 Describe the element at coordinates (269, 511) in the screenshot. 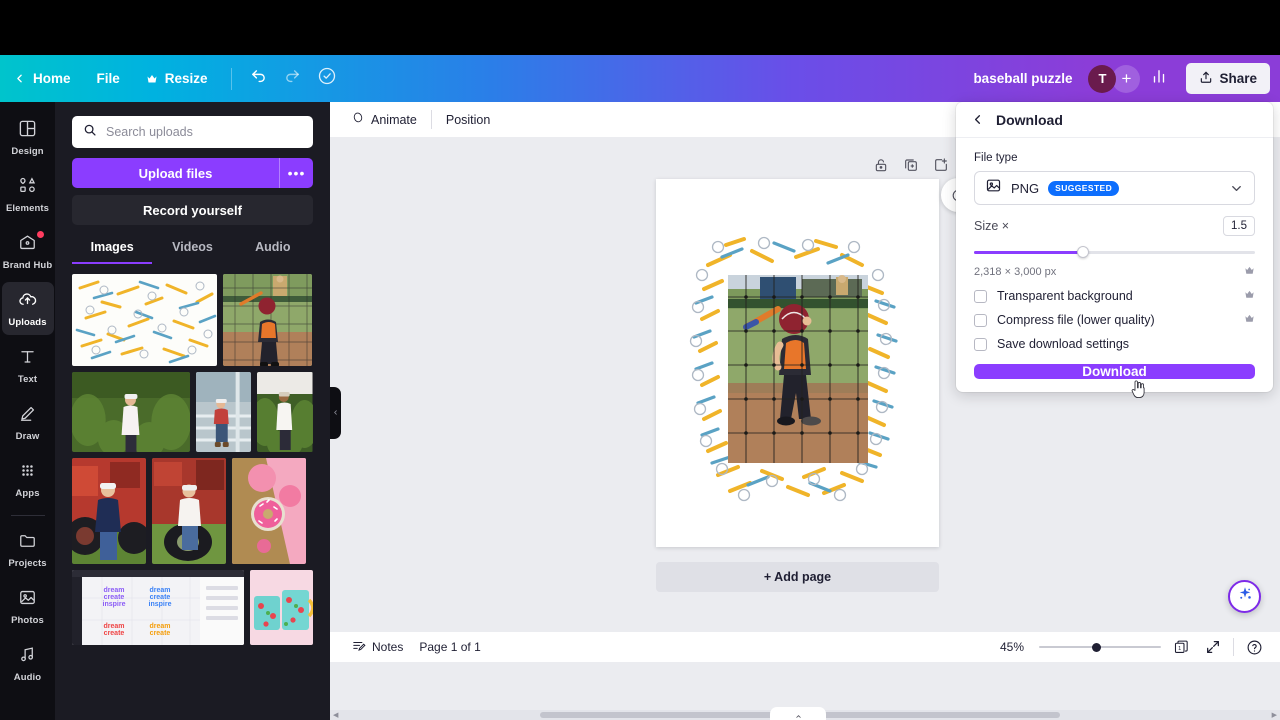

I see `upload-thumbnail-donut-flatlay` at that location.